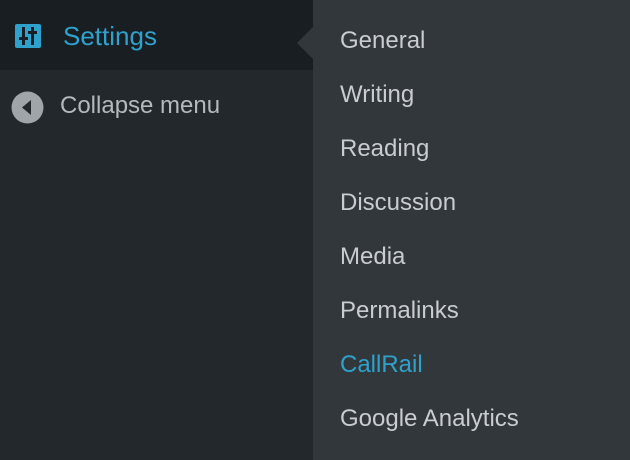 This screenshot has height=460, width=630. I want to click on submenu-item-general: General, so click(382, 41).